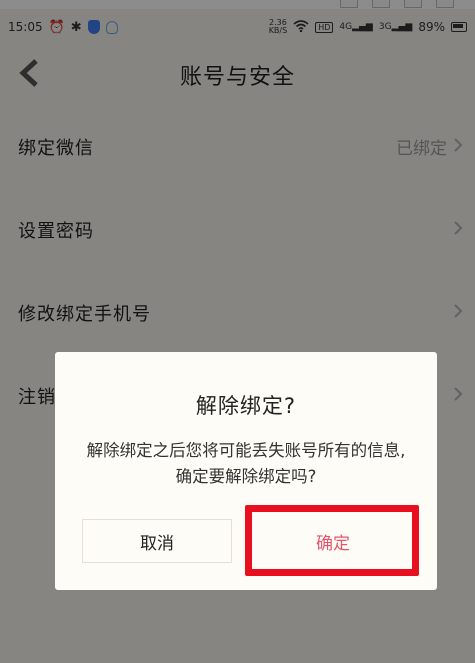  I want to click on dialog-title: 解除绑定?, so click(246, 406).